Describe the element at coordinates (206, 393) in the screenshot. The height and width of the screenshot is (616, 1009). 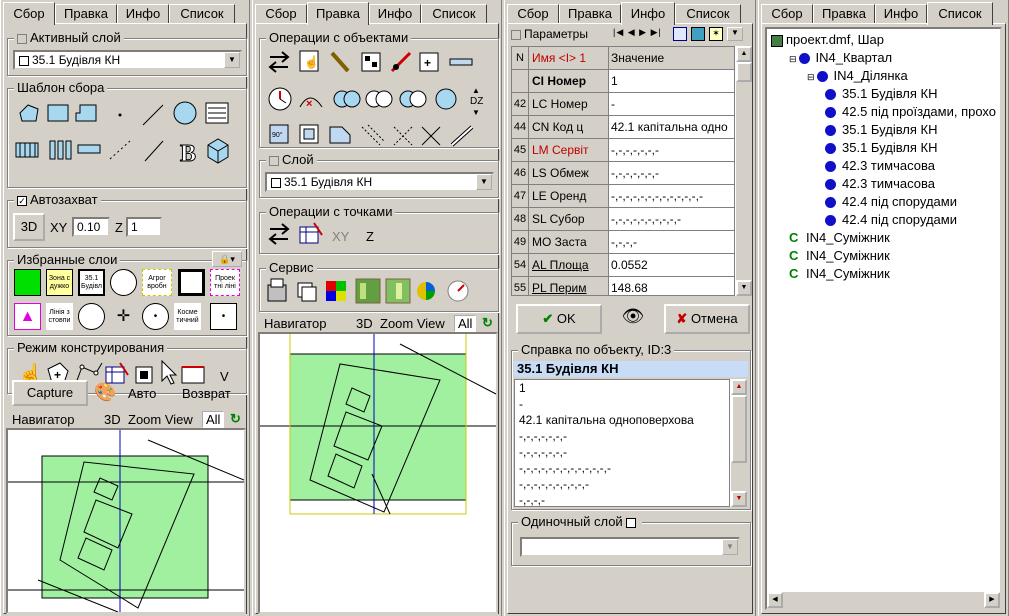
I see `return-button: Возврат` at that location.